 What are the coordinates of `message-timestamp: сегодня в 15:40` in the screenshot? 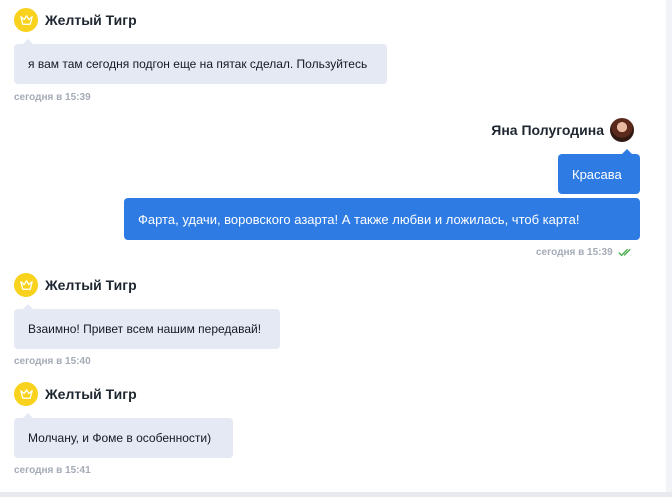 It's located at (52, 361).